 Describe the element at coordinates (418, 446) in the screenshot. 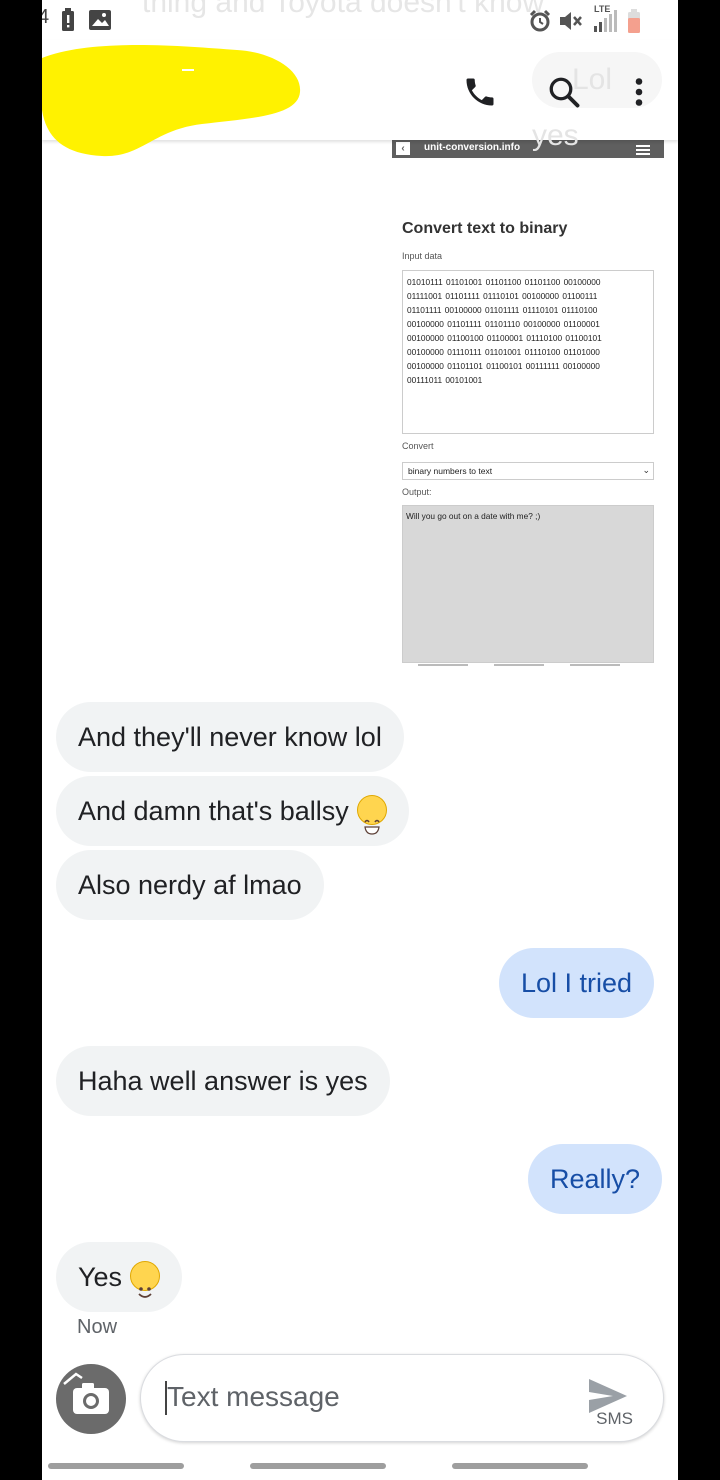

I see `convert-label: Convert` at that location.